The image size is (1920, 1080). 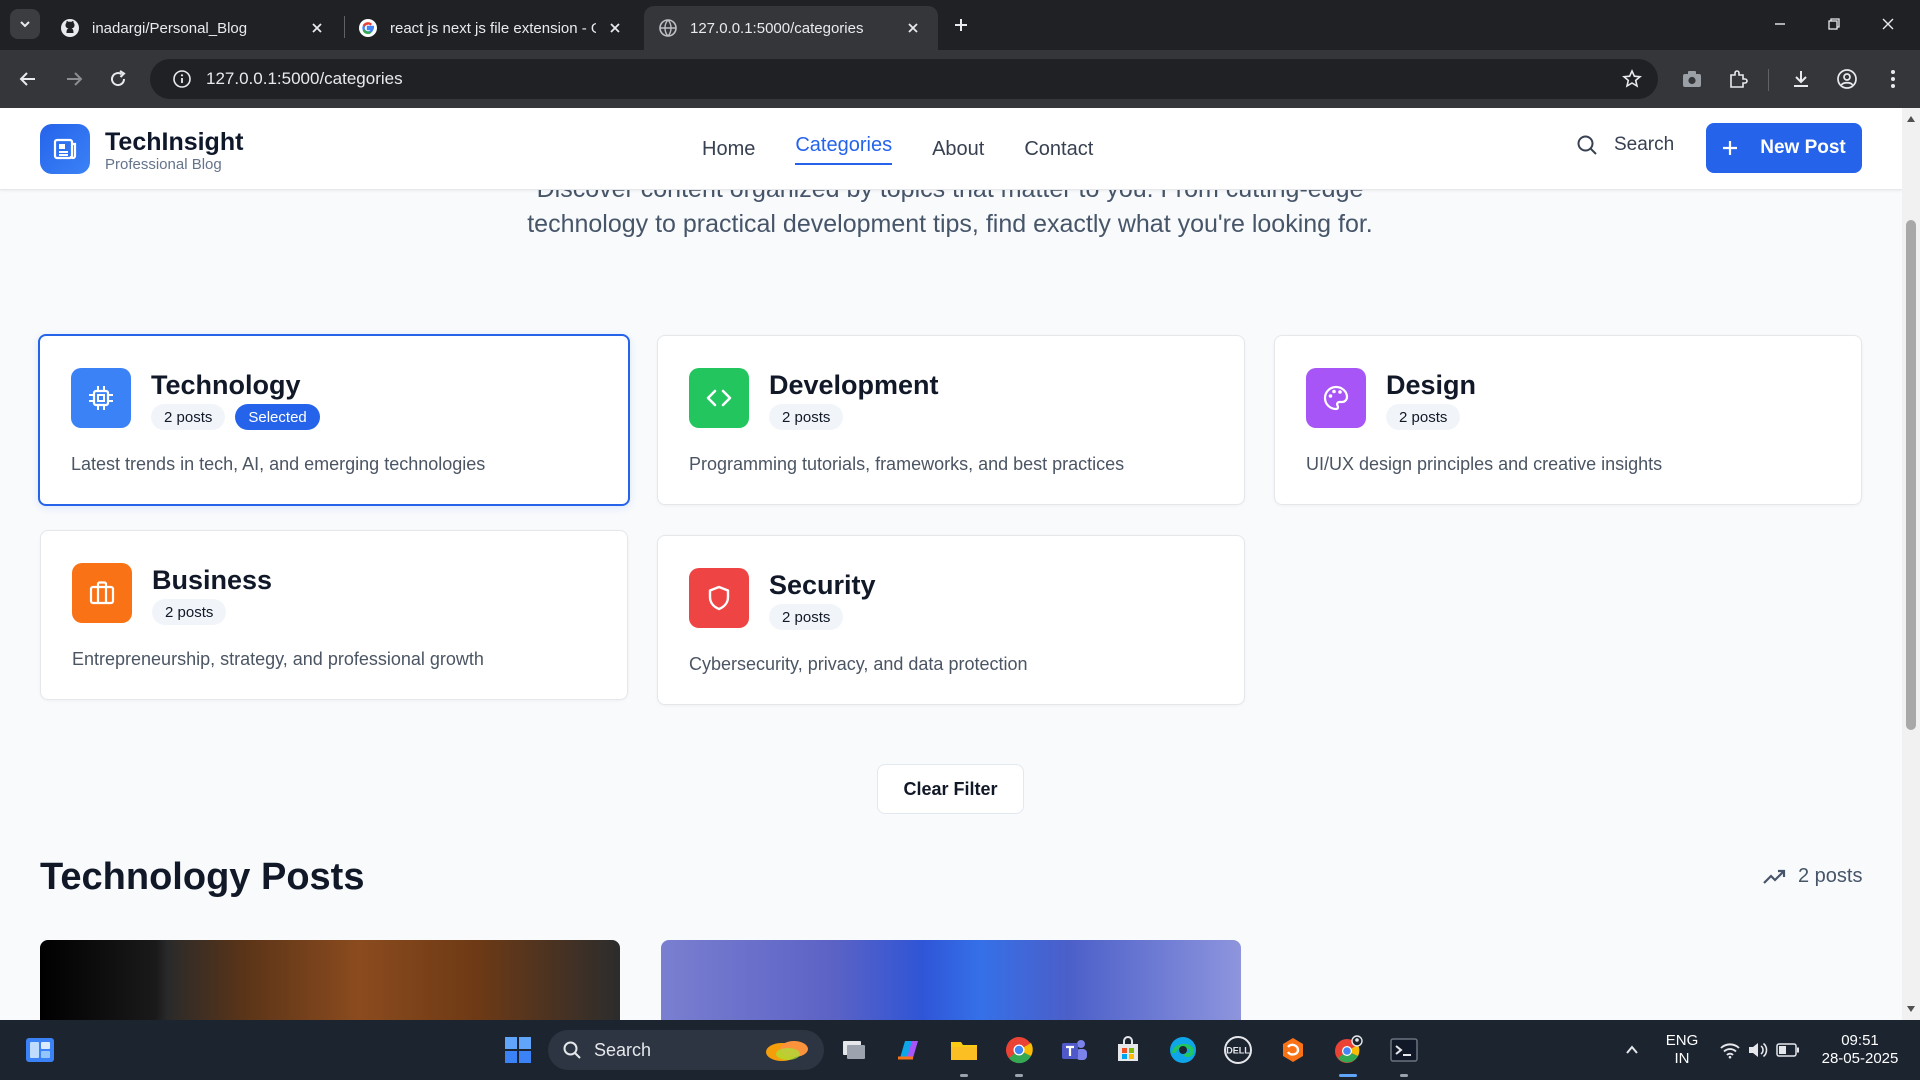 I want to click on back-button, so click(x=28, y=79).